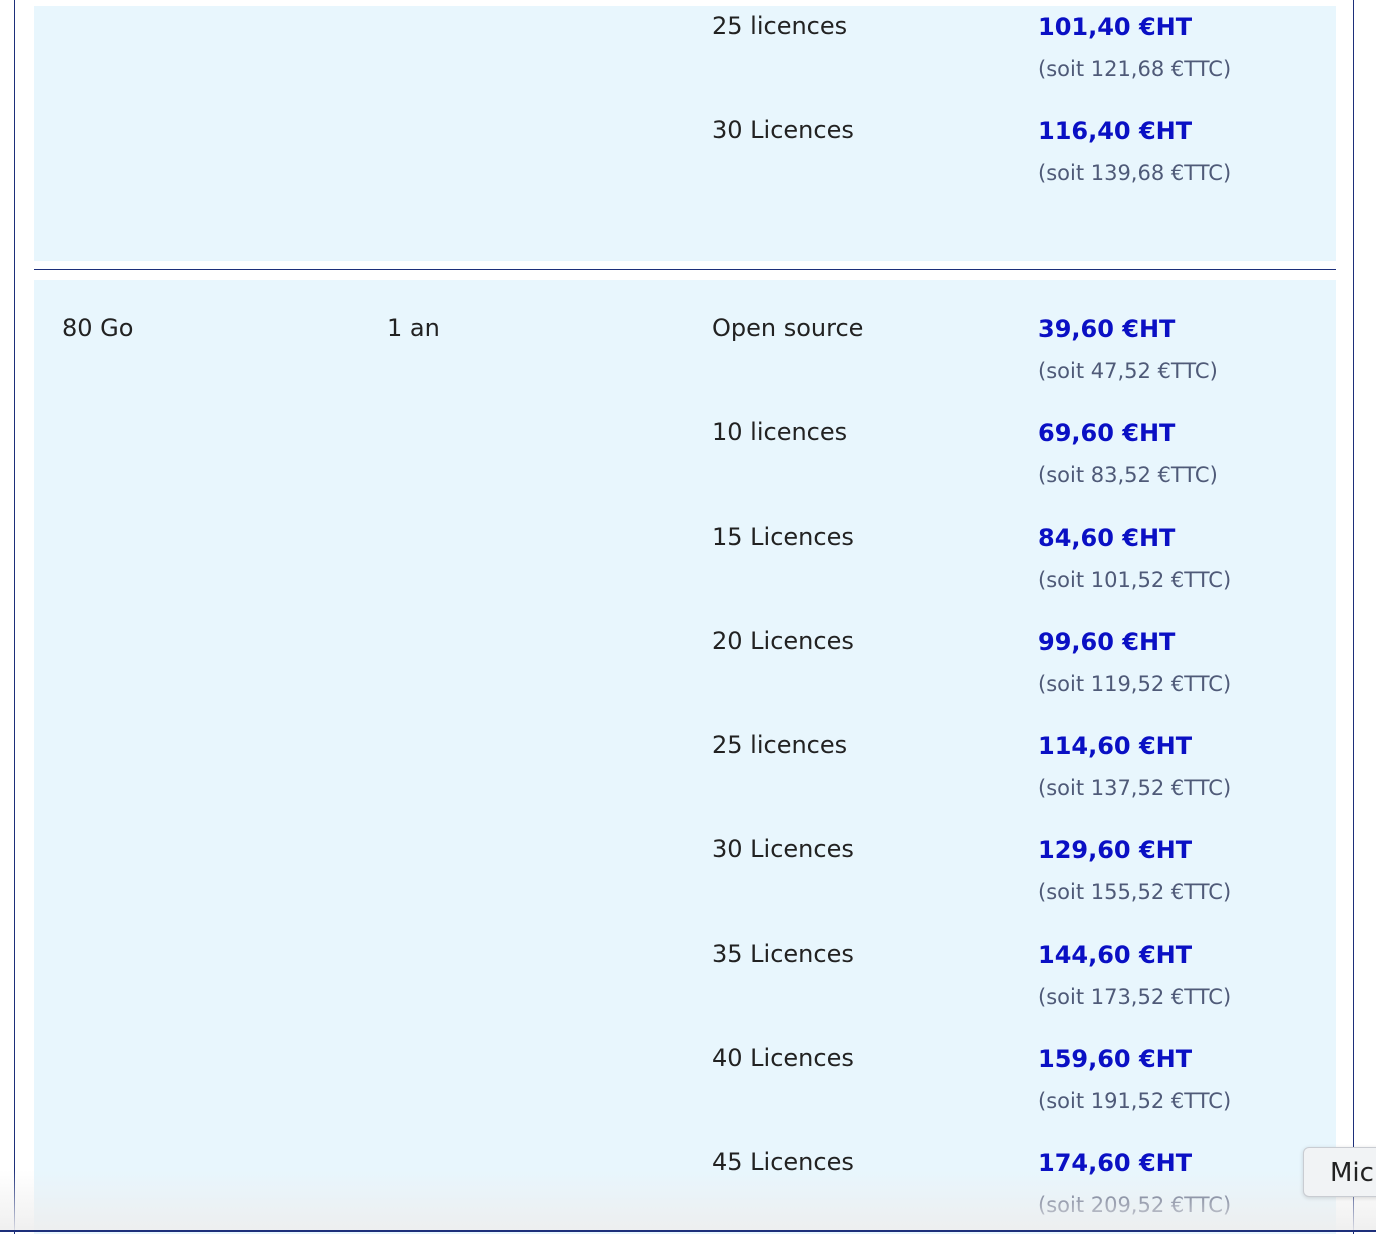 The height and width of the screenshot is (1234, 1376). What do you see at coordinates (1107, 641) in the screenshot?
I see `price-ht: 99,60 €HT` at bounding box center [1107, 641].